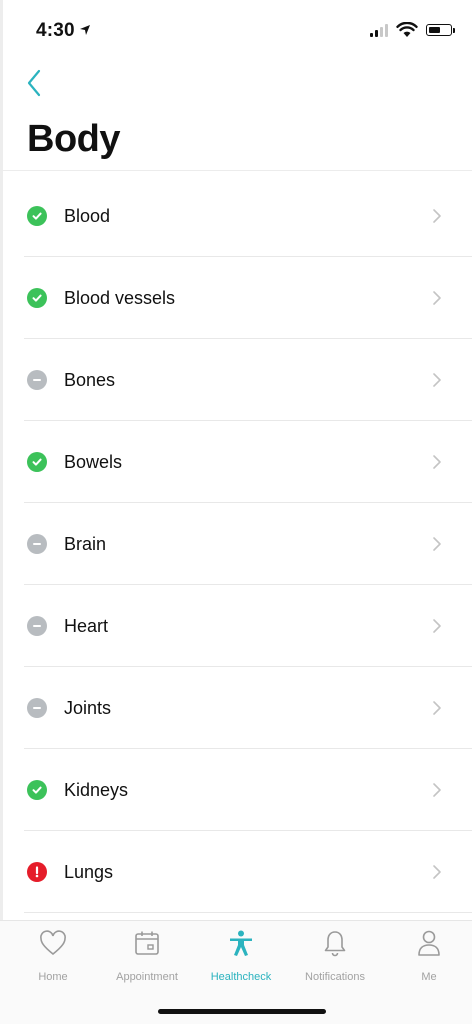 Image resolution: width=472 pixels, height=1024 pixels. I want to click on tab-label-notifications: Notifications, so click(335, 977).